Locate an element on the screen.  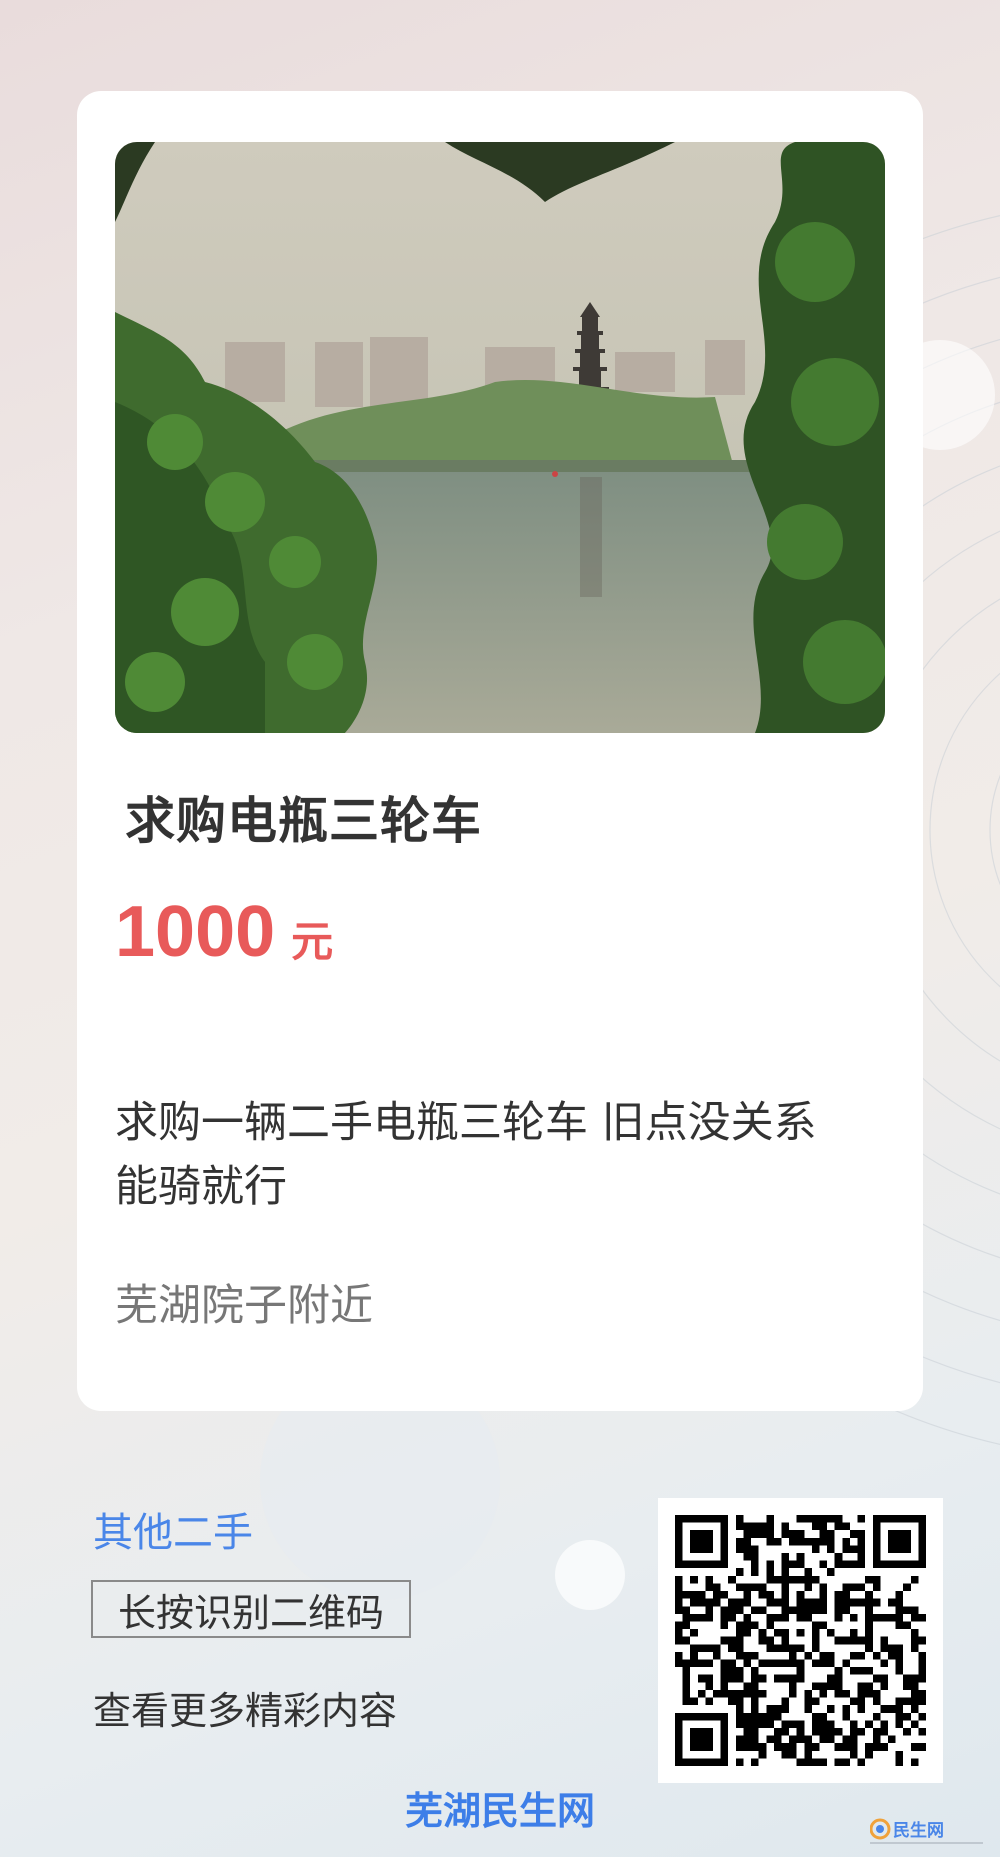
more-content-text: 查看更多精彩内容 is located at coordinates (245, 1711).